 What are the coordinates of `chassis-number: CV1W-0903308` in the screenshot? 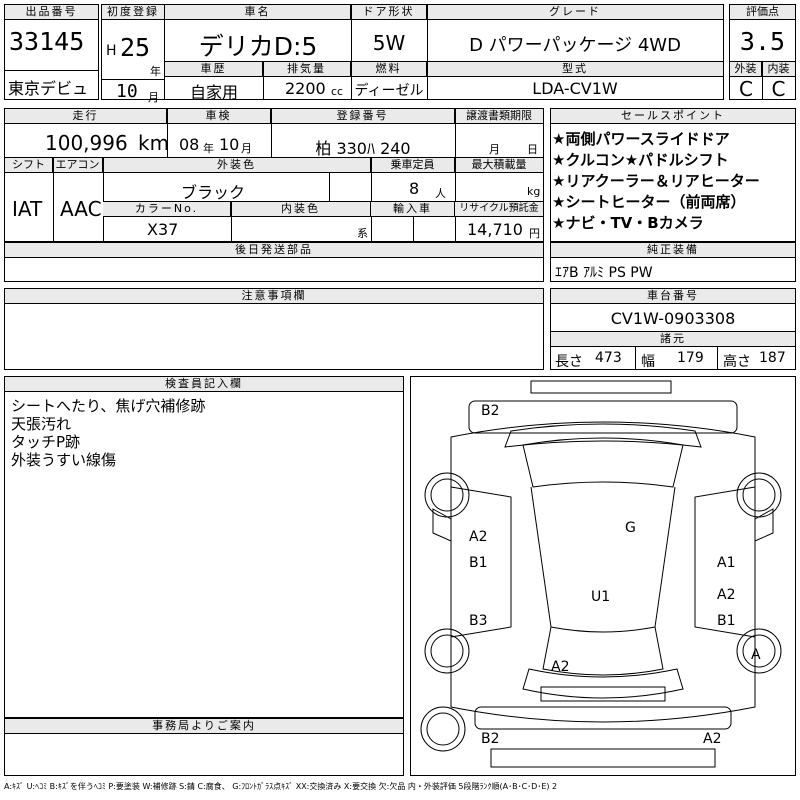 It's located at (673, 318).